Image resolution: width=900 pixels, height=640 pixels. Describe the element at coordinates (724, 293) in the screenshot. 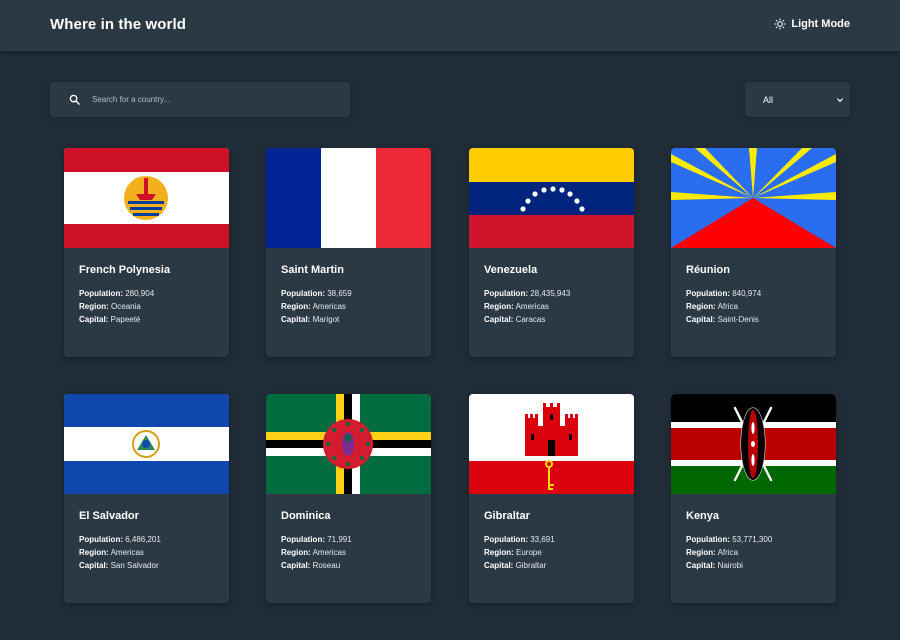

I see `country-population: Population: 840,974` at that location.